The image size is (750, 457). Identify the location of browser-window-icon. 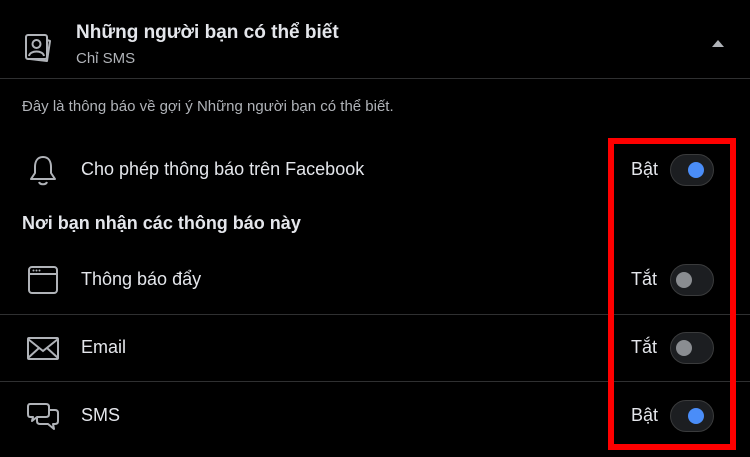
(43, 280).